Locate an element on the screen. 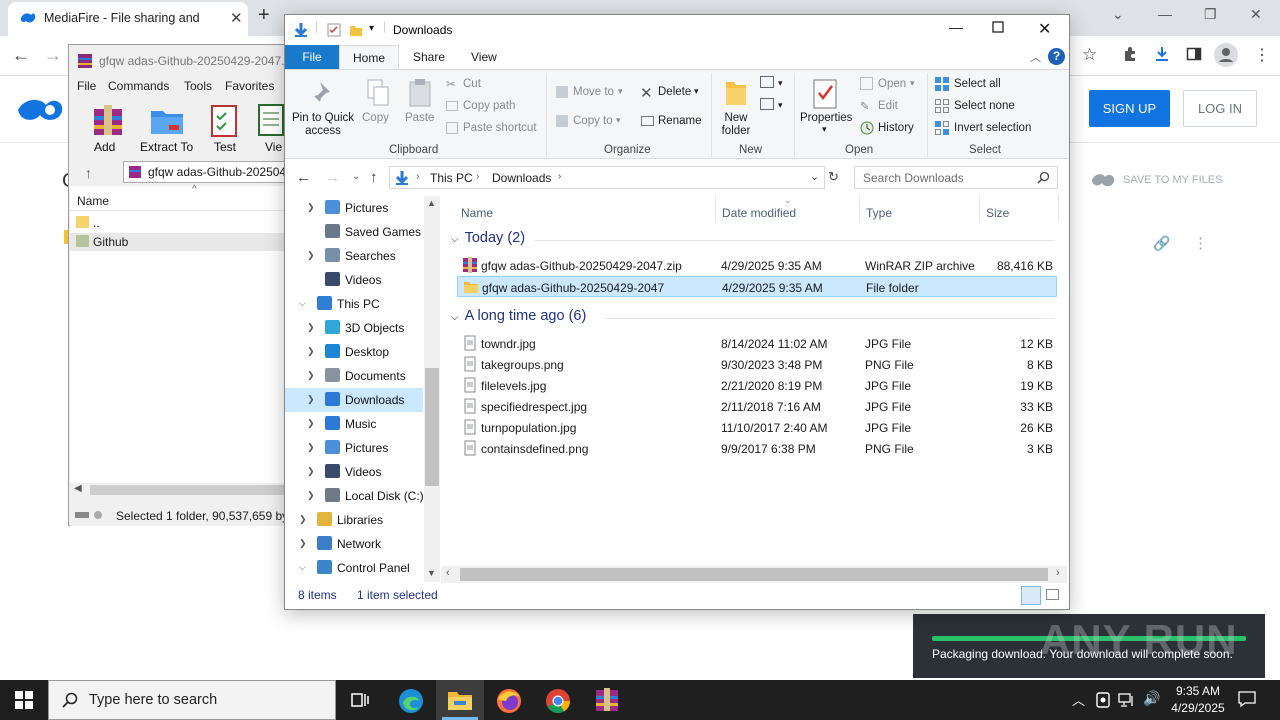  close-button: ✕ is located at coordinates (1044, 29).